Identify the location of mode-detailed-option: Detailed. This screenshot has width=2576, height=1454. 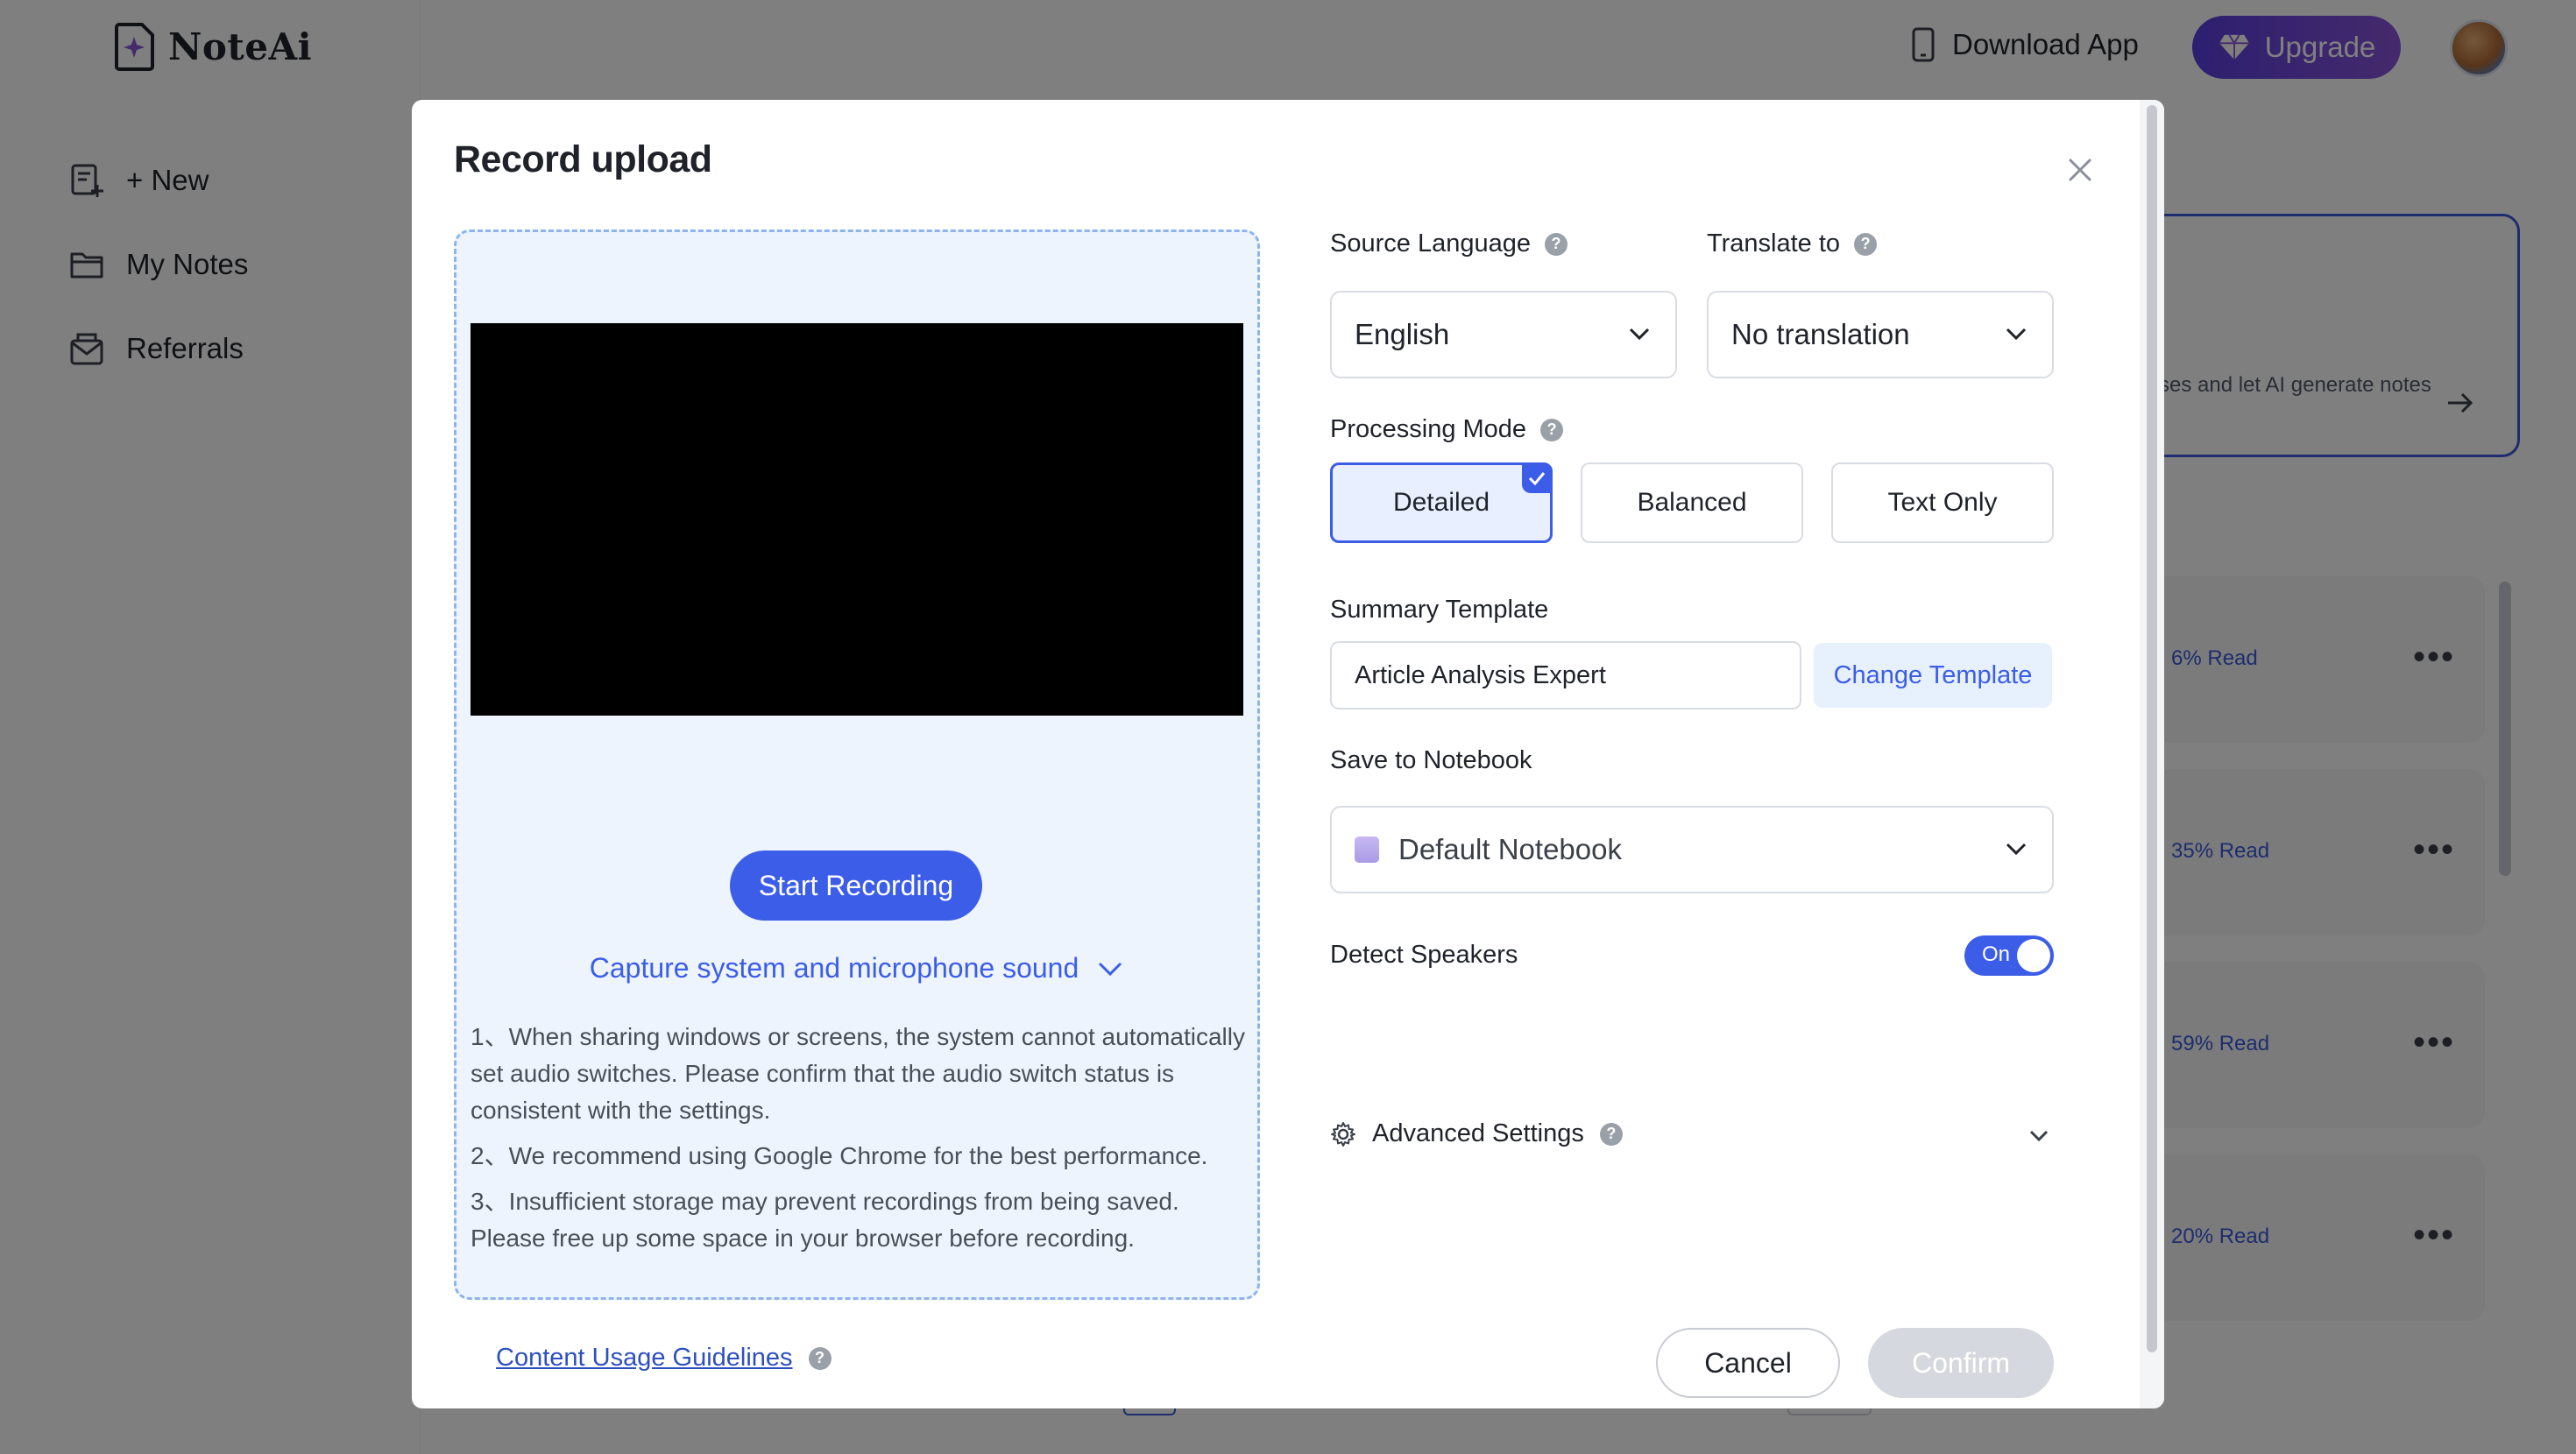
(1441, 502).